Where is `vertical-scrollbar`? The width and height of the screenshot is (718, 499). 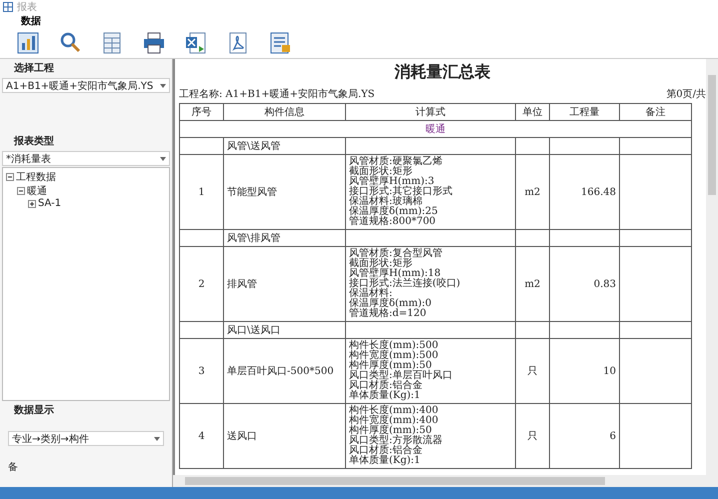
vertical-scrollbar is located at coordinates (712, 267).